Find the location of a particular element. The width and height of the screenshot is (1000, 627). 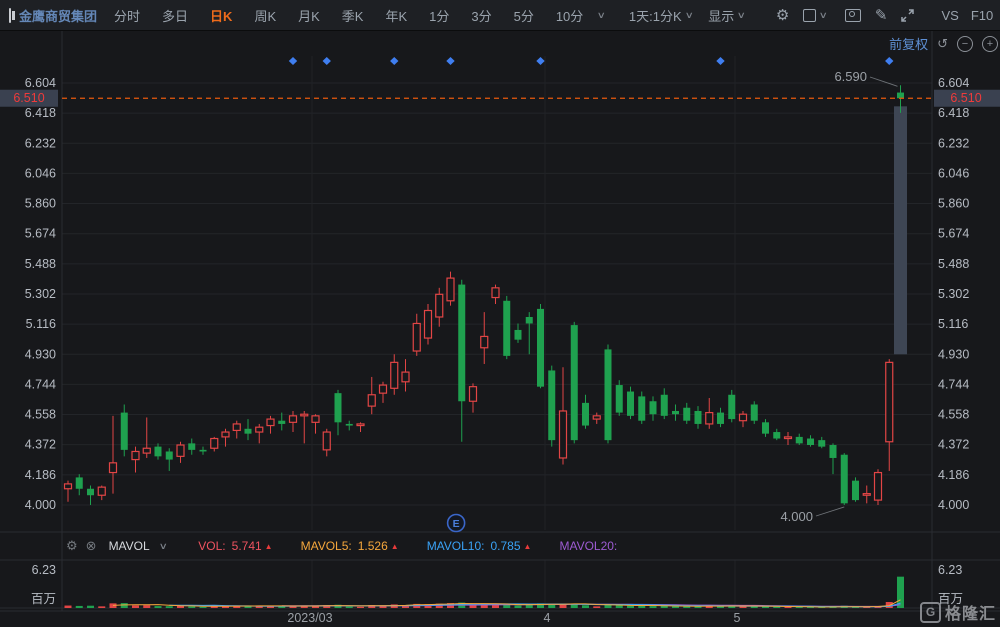

tab-季K: 季K is located at coordinates (353, 15).